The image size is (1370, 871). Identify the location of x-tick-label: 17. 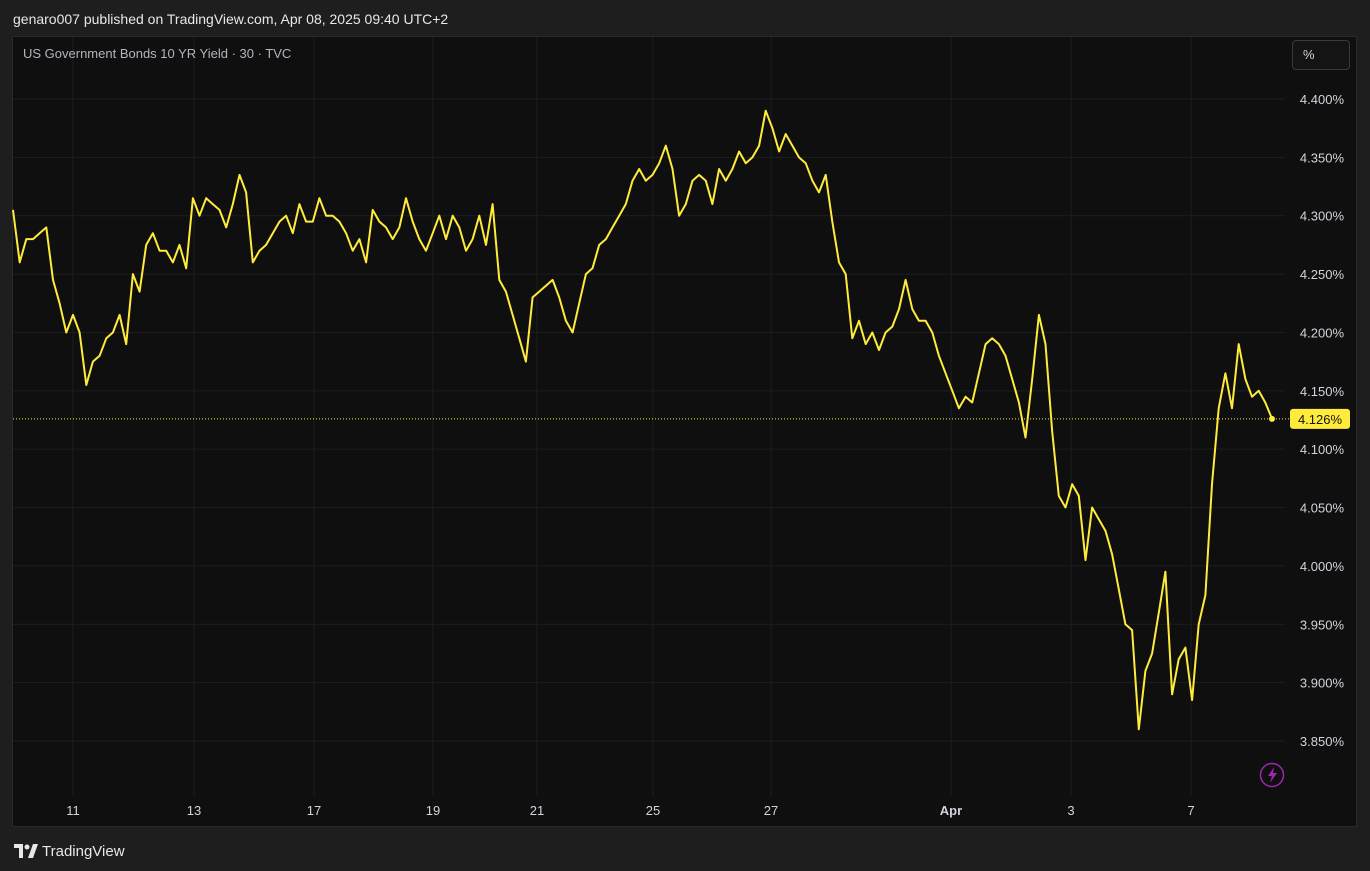
(314, 810).